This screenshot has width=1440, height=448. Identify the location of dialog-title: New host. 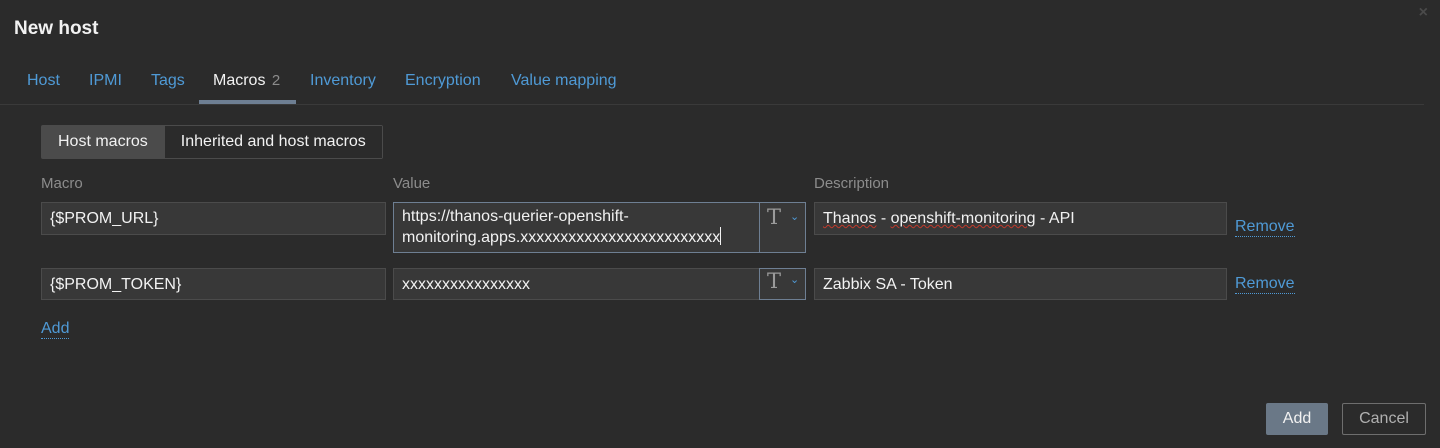
(56, 28).